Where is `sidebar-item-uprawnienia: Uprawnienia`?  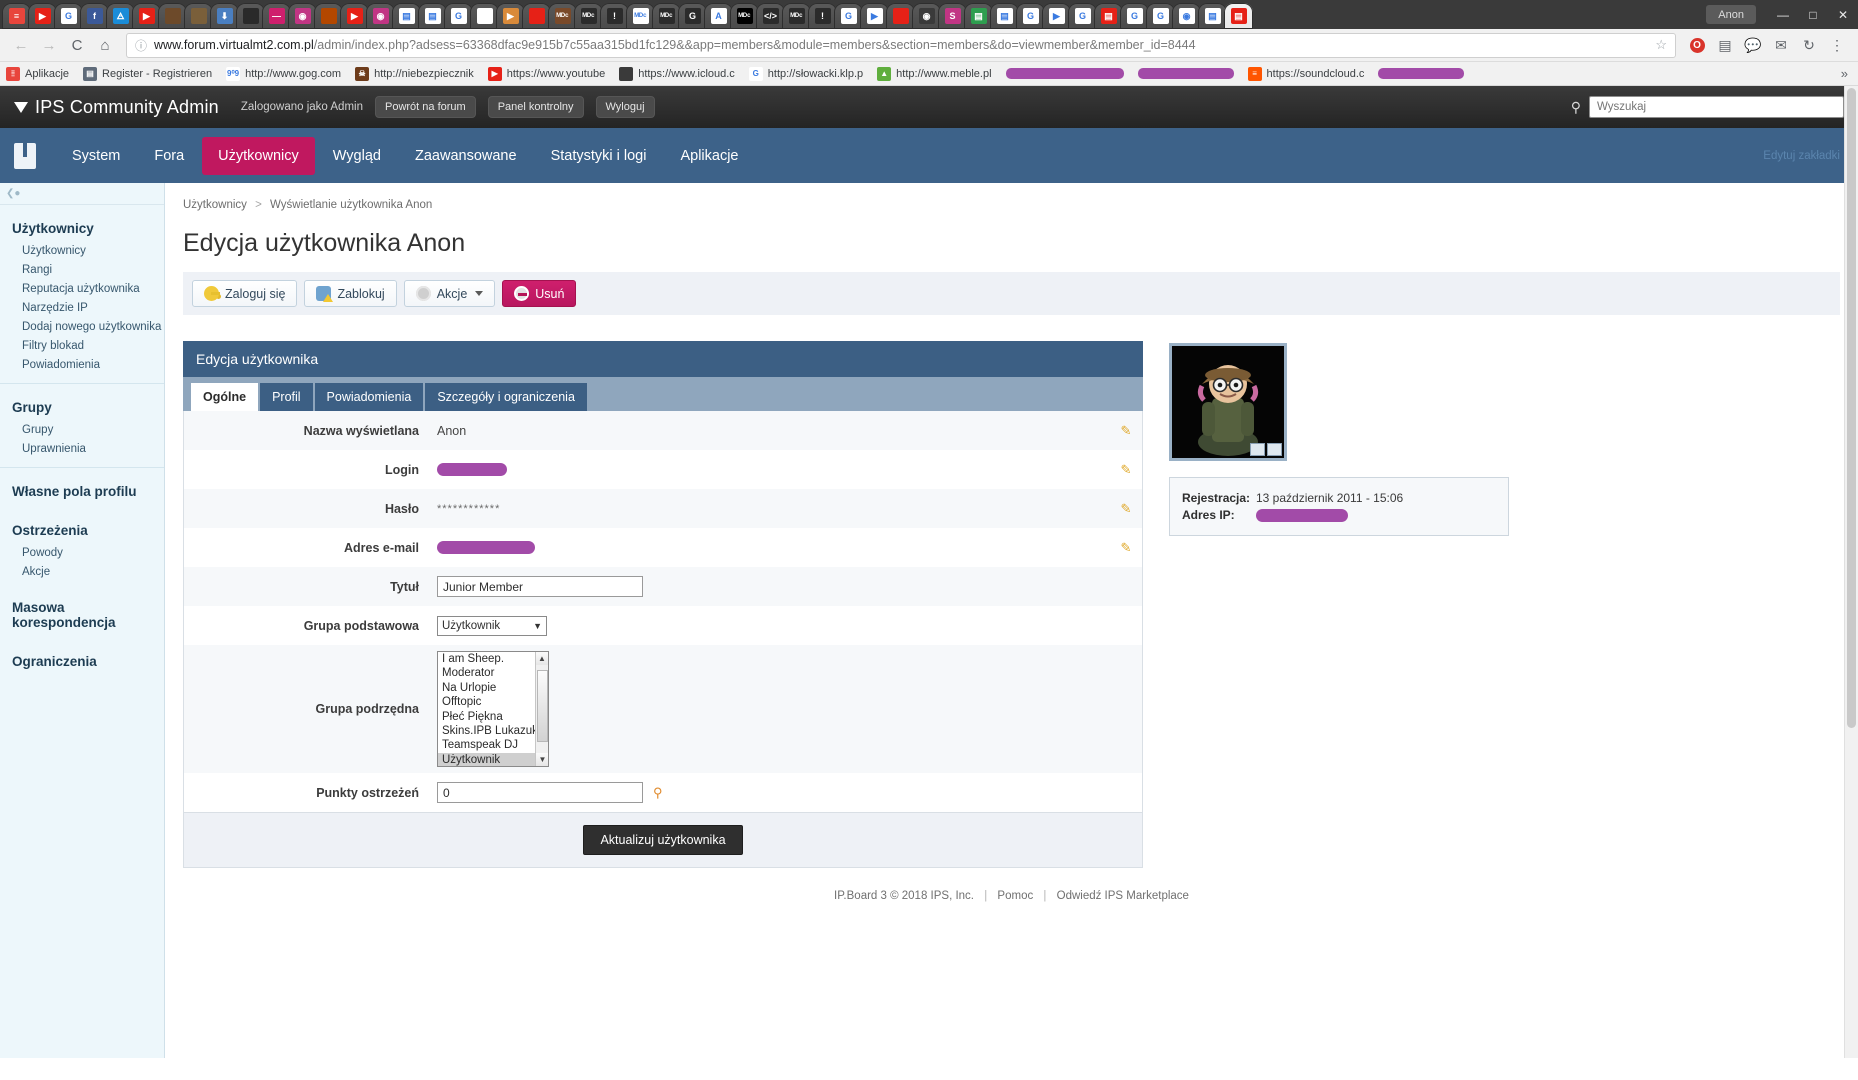
sidebar-item-uprawnienia: Uprawnienia is located at coordinates (82, 449).